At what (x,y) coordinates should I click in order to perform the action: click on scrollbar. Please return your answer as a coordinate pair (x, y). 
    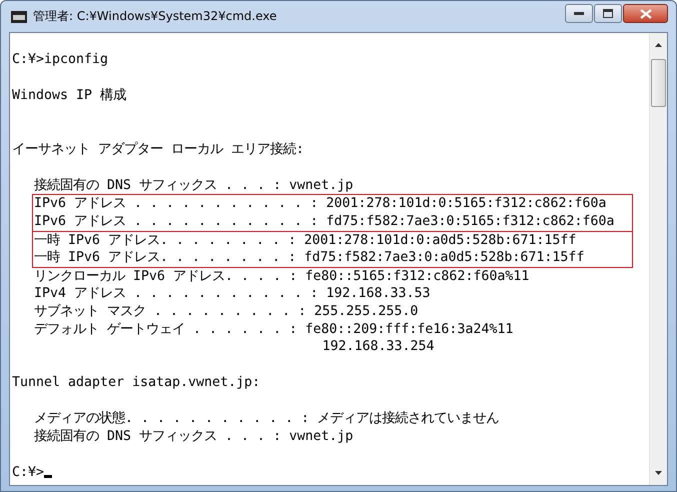
    Looking at the image, I should click on (658, 259).